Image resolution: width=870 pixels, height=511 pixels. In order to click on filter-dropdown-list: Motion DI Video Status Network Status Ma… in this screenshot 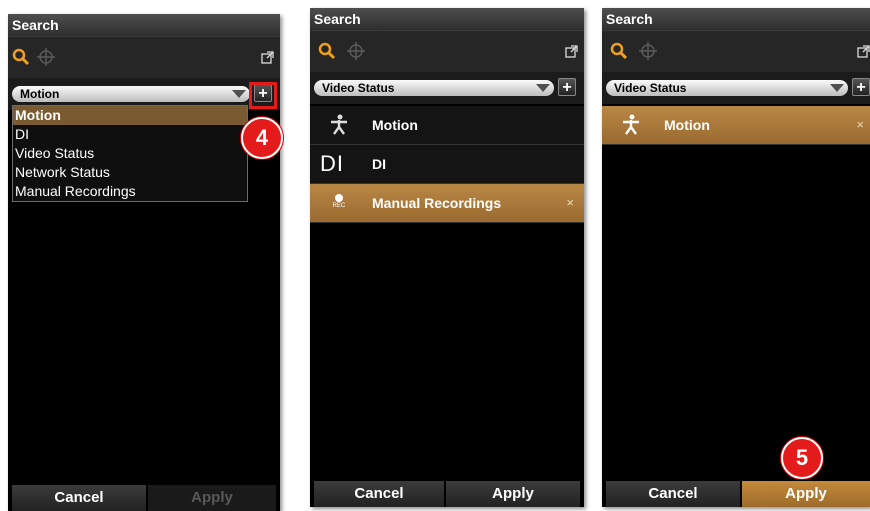, I will do `click(130, 153)`.